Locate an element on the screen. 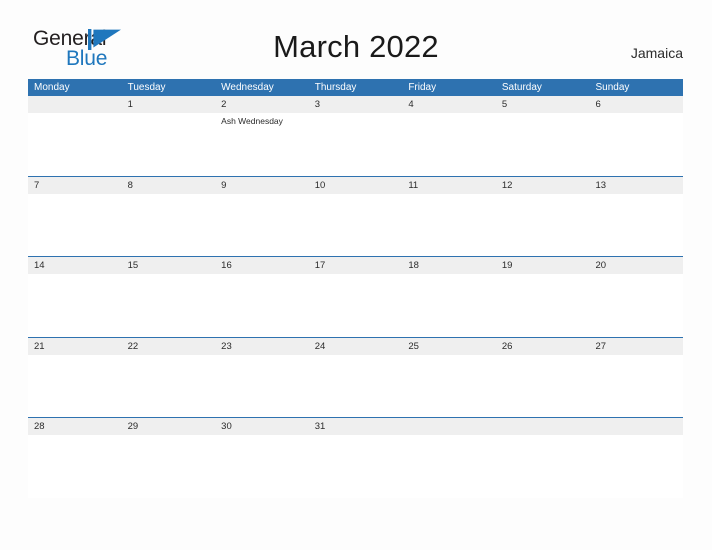 The height and width of the screenshot is (550, 712). week-cells: 28 29 30 31 is located at coordinates (356, 458).